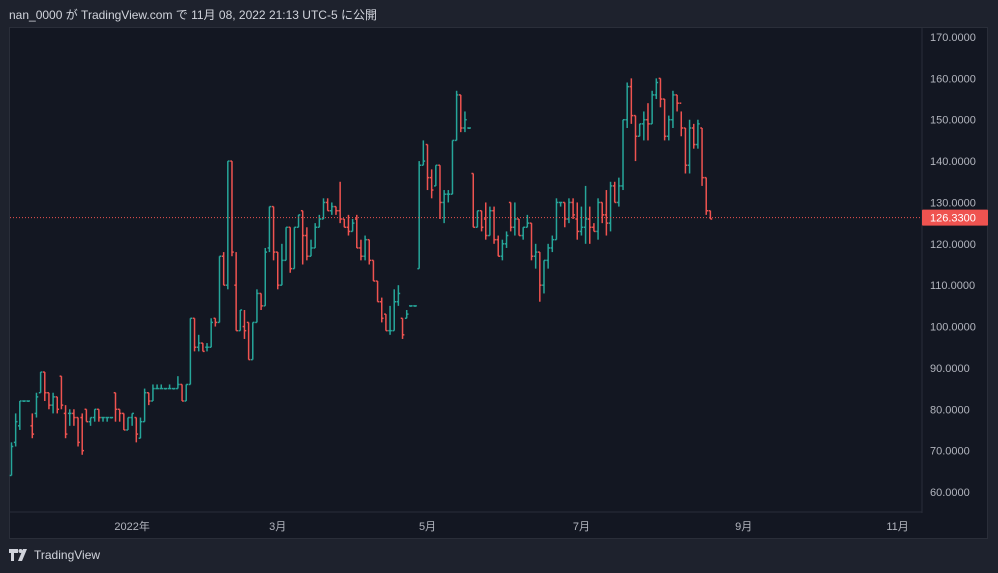 The width and height of the screenshot is (998, 573). Describe the element at coordinates (953, 79) in the screenshot. I see `price-tick-label: 160.0000` at that location.